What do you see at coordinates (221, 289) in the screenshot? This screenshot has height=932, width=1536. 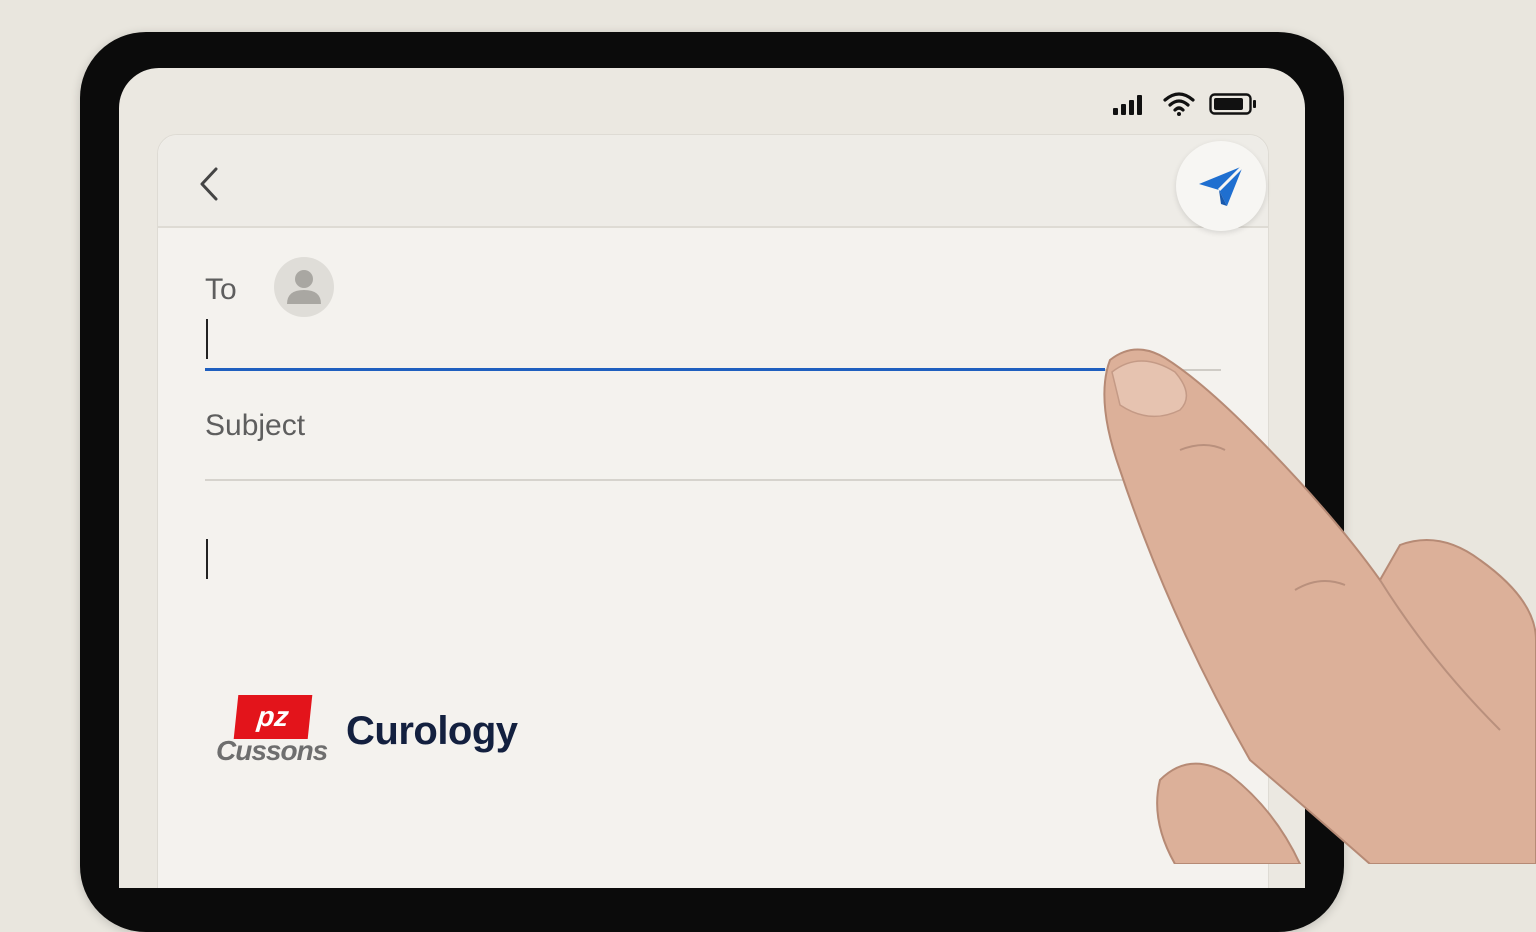 I see `to-label: To` at bounding box center [221, 289].